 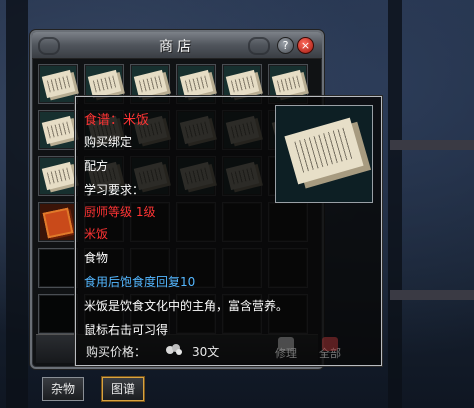 I want to click on tab-misc: 杂物, so click(x=63, y=389).